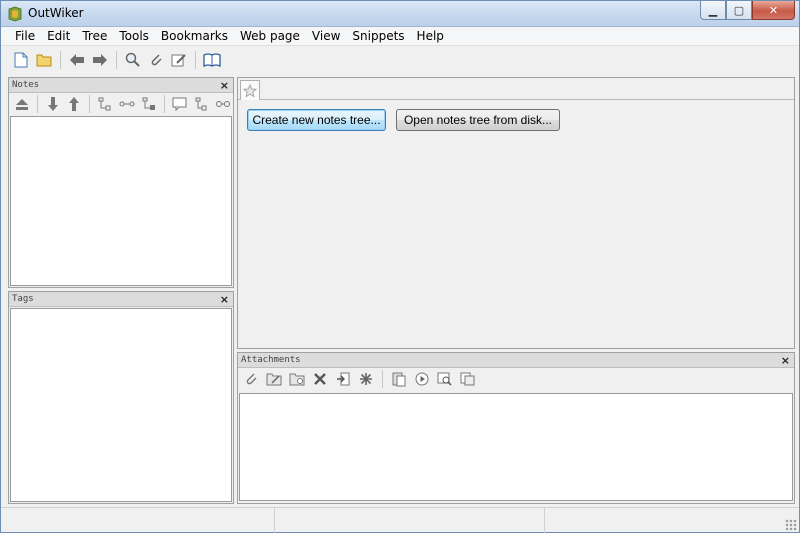 The height and width of the screenshot is (533, 800). Describe the element at coordinates (516, 447) in the screenshot. I see `attachments-list` at that location.